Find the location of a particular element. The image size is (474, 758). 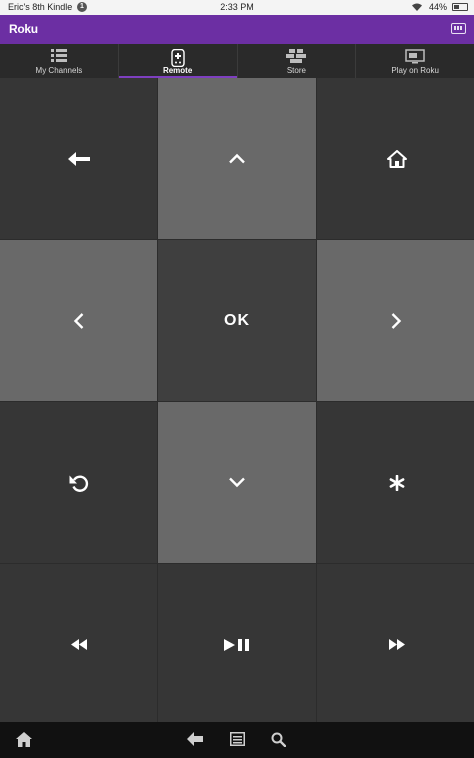

app-header: Roku is located at coordinates (237, 29).